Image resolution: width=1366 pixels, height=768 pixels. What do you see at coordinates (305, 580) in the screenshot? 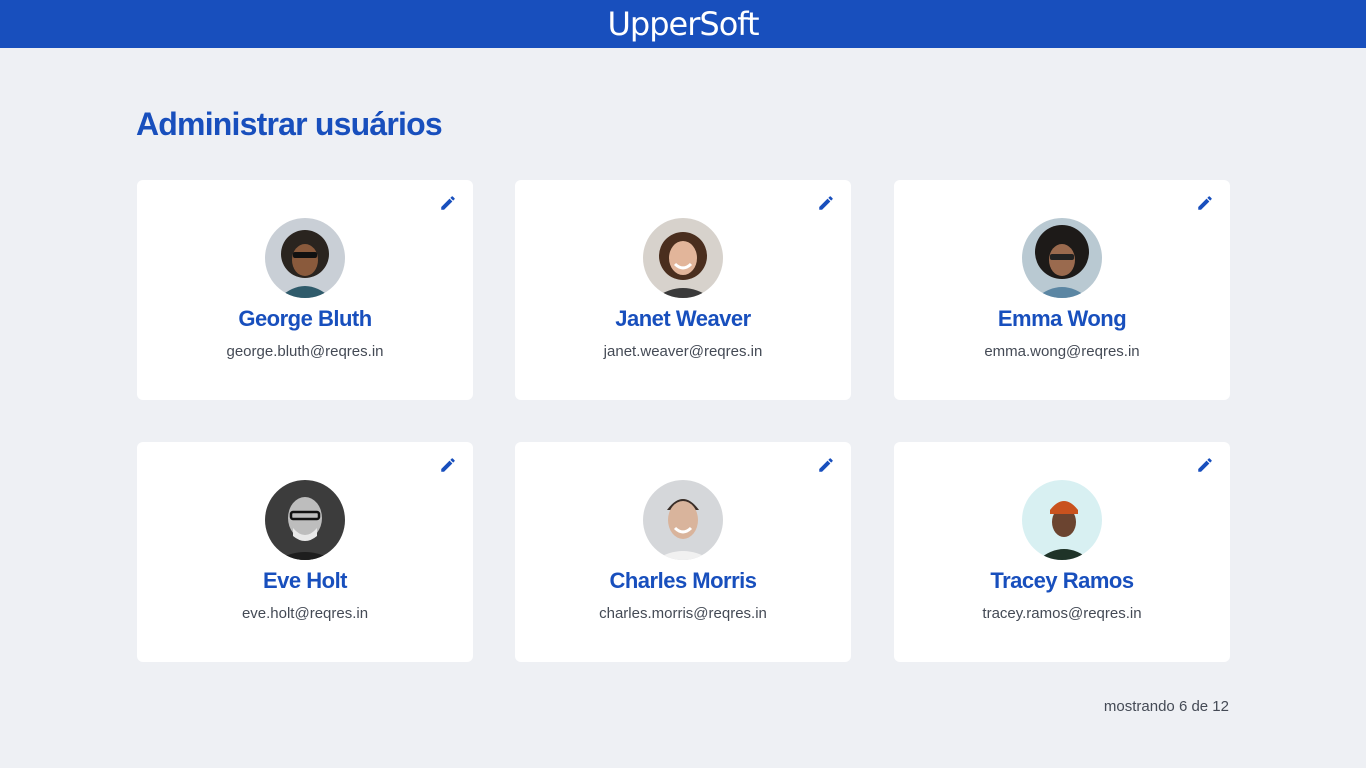
I see `user-name: Eve Holt` at bounding box center [305, 580].